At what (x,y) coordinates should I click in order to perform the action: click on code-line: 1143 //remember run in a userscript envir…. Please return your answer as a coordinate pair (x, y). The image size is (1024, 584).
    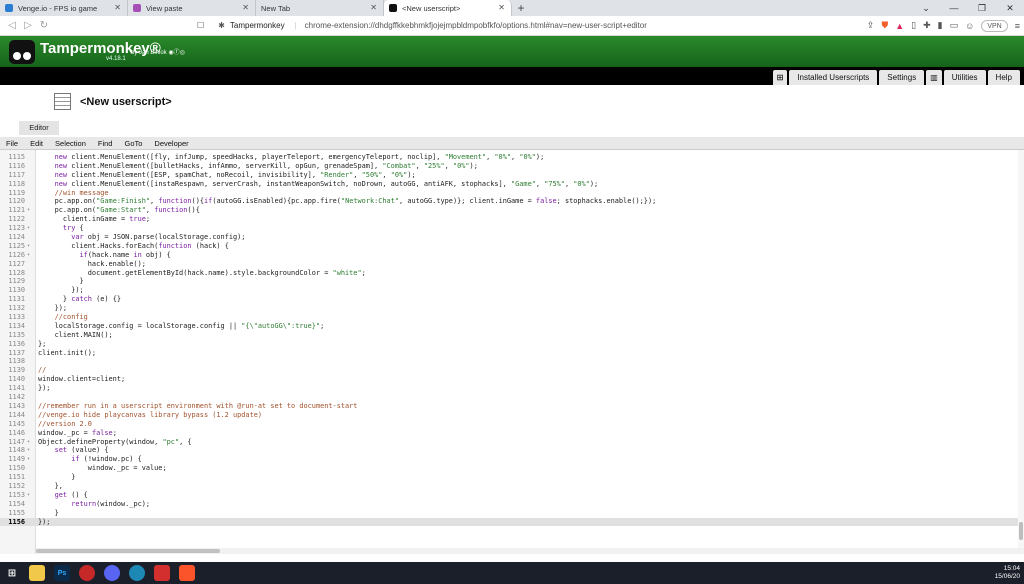
    Looking at the image, I should click on (512, 406).